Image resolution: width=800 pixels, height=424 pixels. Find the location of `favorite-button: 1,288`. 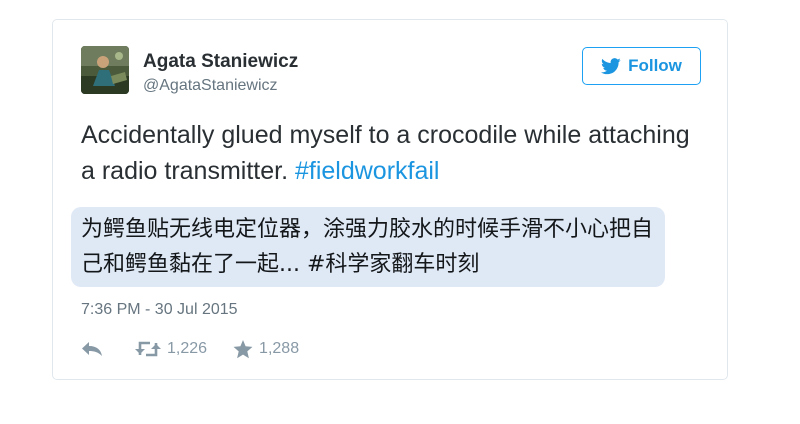

favorite-button: 1,288 is located at coordinates (266, 349).